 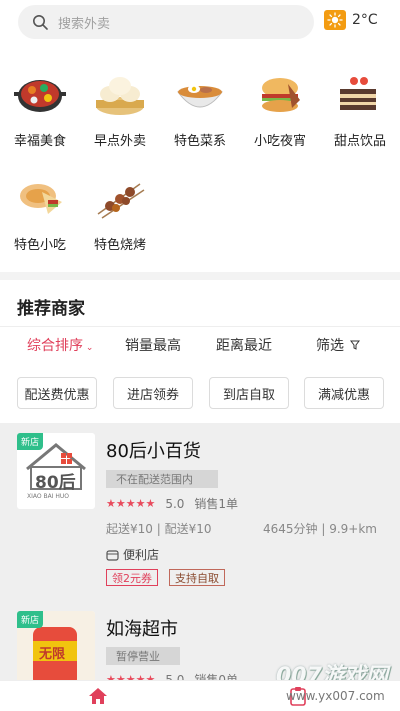 I want to click on category-label: 早点外卖, so click(x=119, y=141).